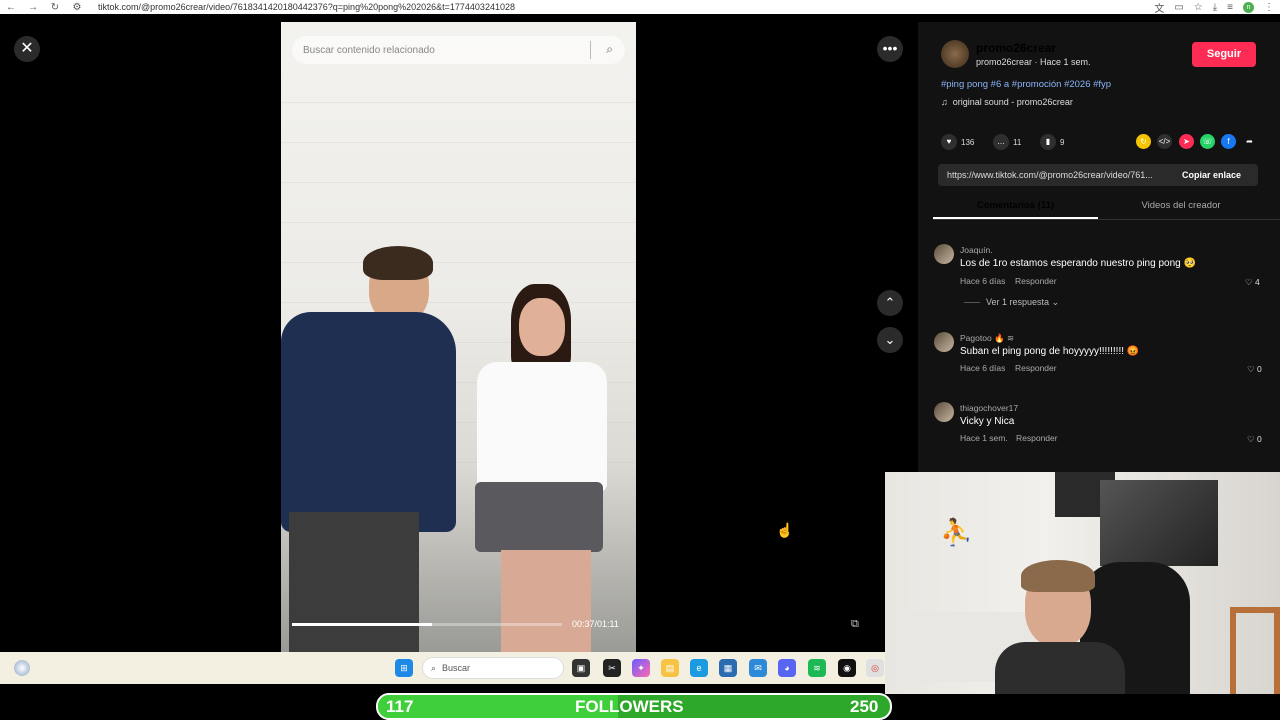 This screenshot has width=1280, height=720. What do you see at coordinates (1164, 141) in the screenshot?
I see `embed-icon: </>` at bounding box center [1164, 141].